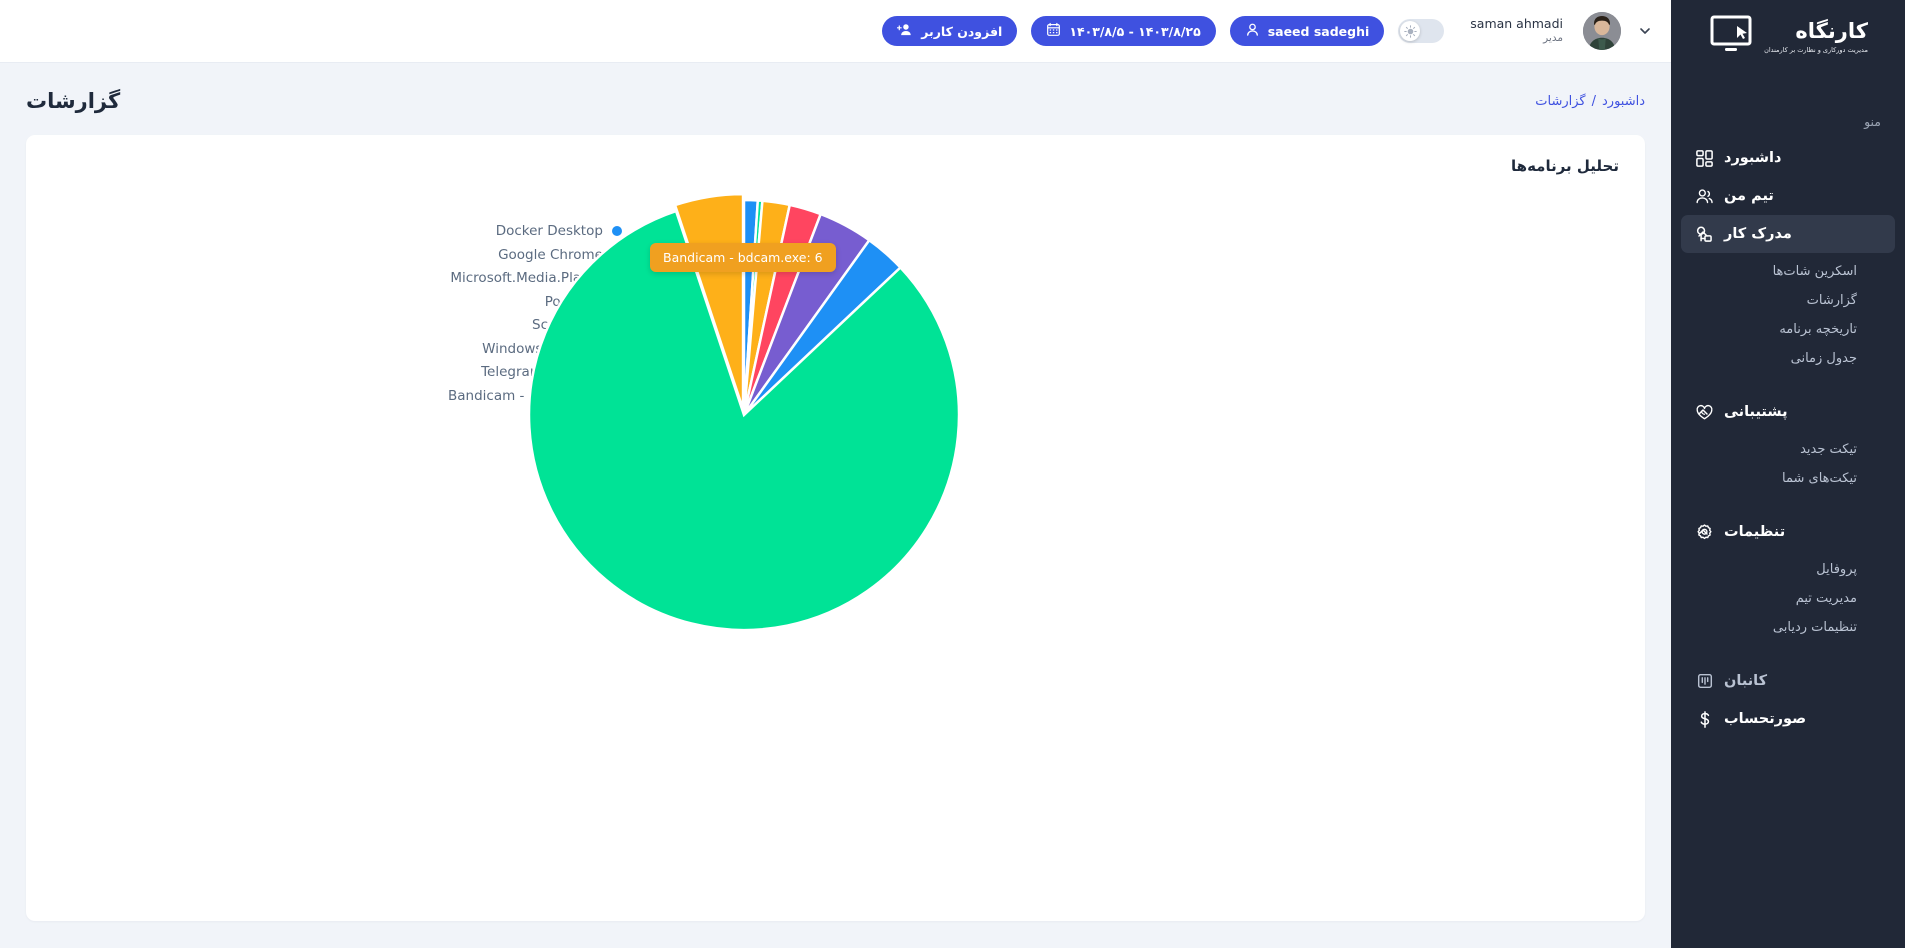  Describe the element at coordinates (1704, 681) in the screenshot. I see `kanban-icon` at that location.